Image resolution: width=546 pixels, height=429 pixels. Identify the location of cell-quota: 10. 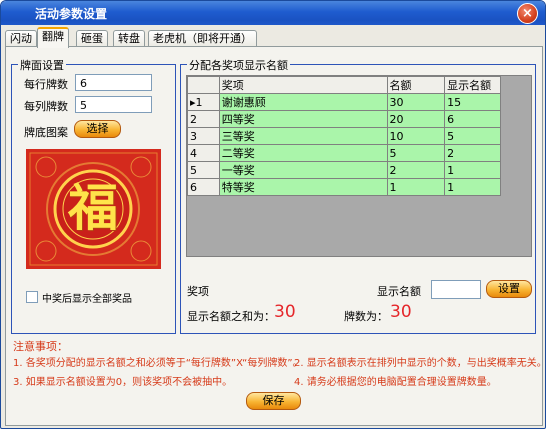
(416, 136).